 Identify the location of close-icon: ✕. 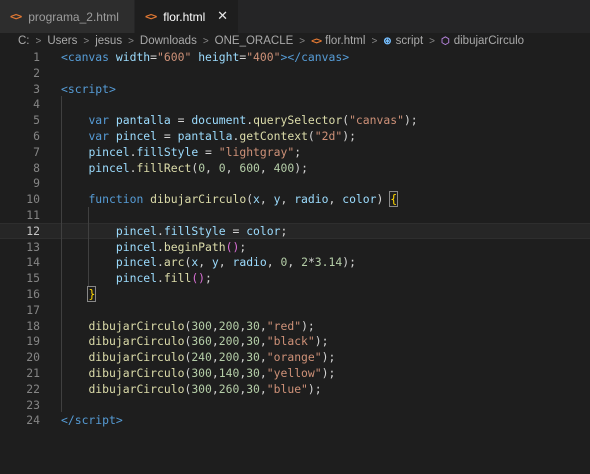
(222, 16).